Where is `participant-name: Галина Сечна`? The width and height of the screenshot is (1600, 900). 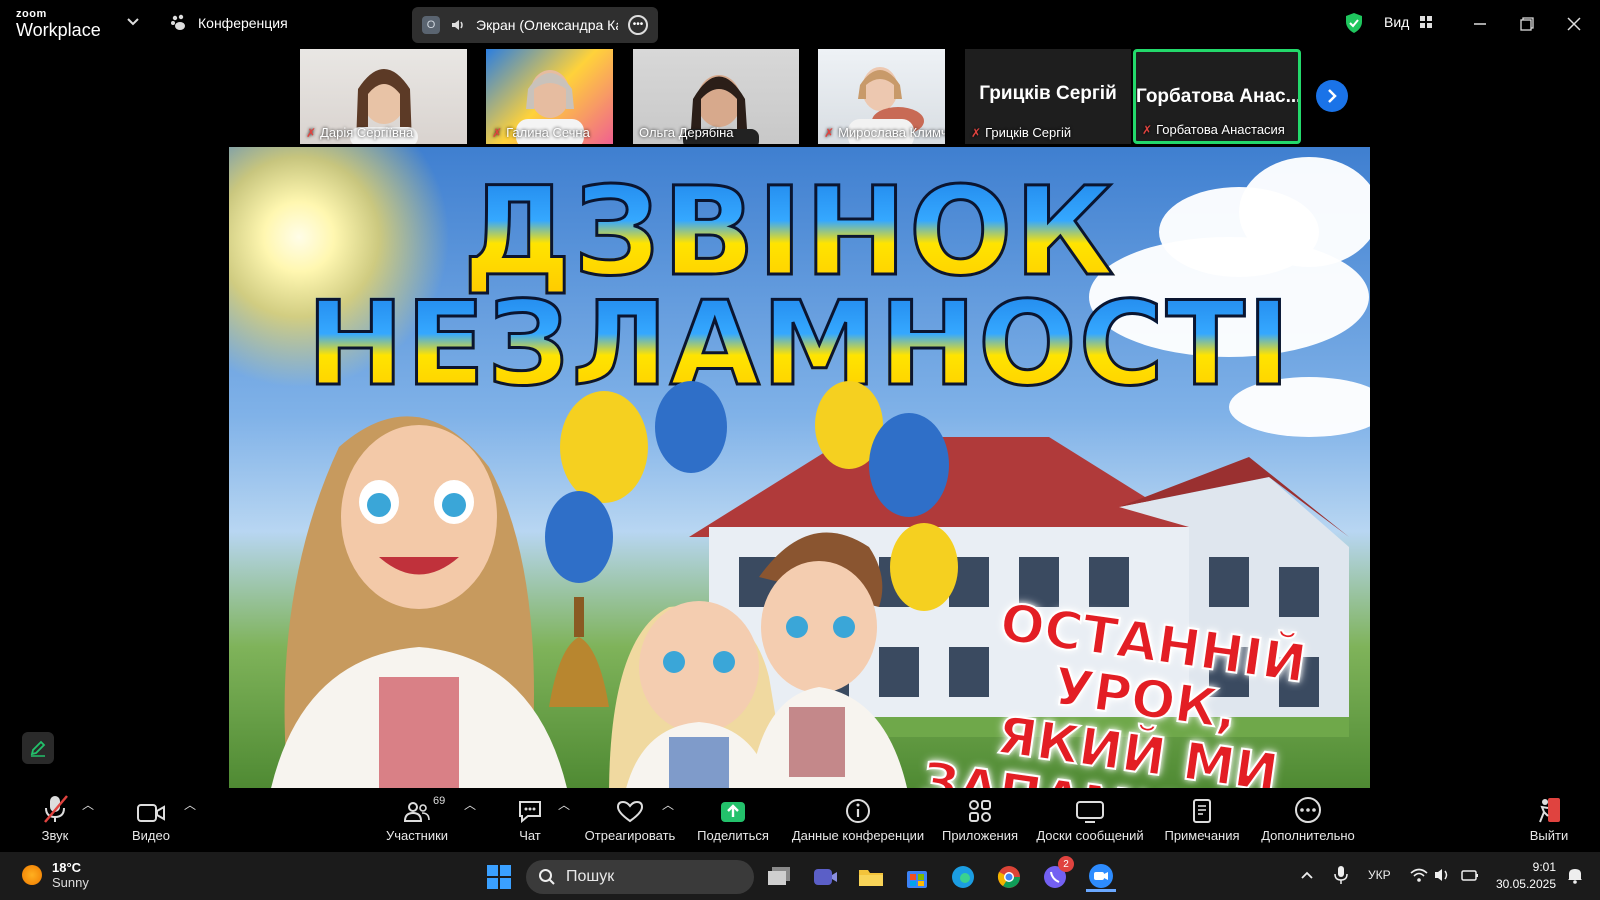
participant-name: Галина Сечна is located at coordinates (548, 132).